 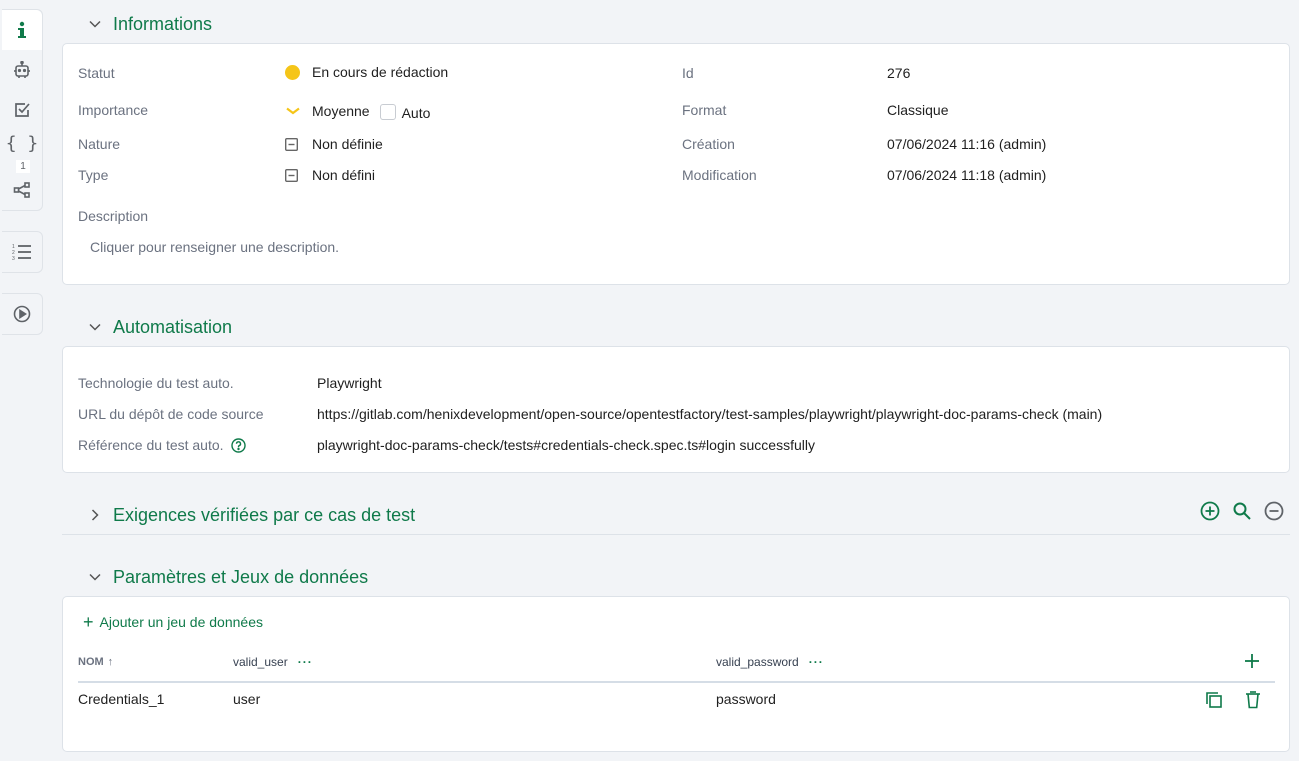 What do you see at coordinates (214, 247) in the screenshot?
I see `description-field: Cliquer pour renseigner une description.` at bounding box center [214, 247].